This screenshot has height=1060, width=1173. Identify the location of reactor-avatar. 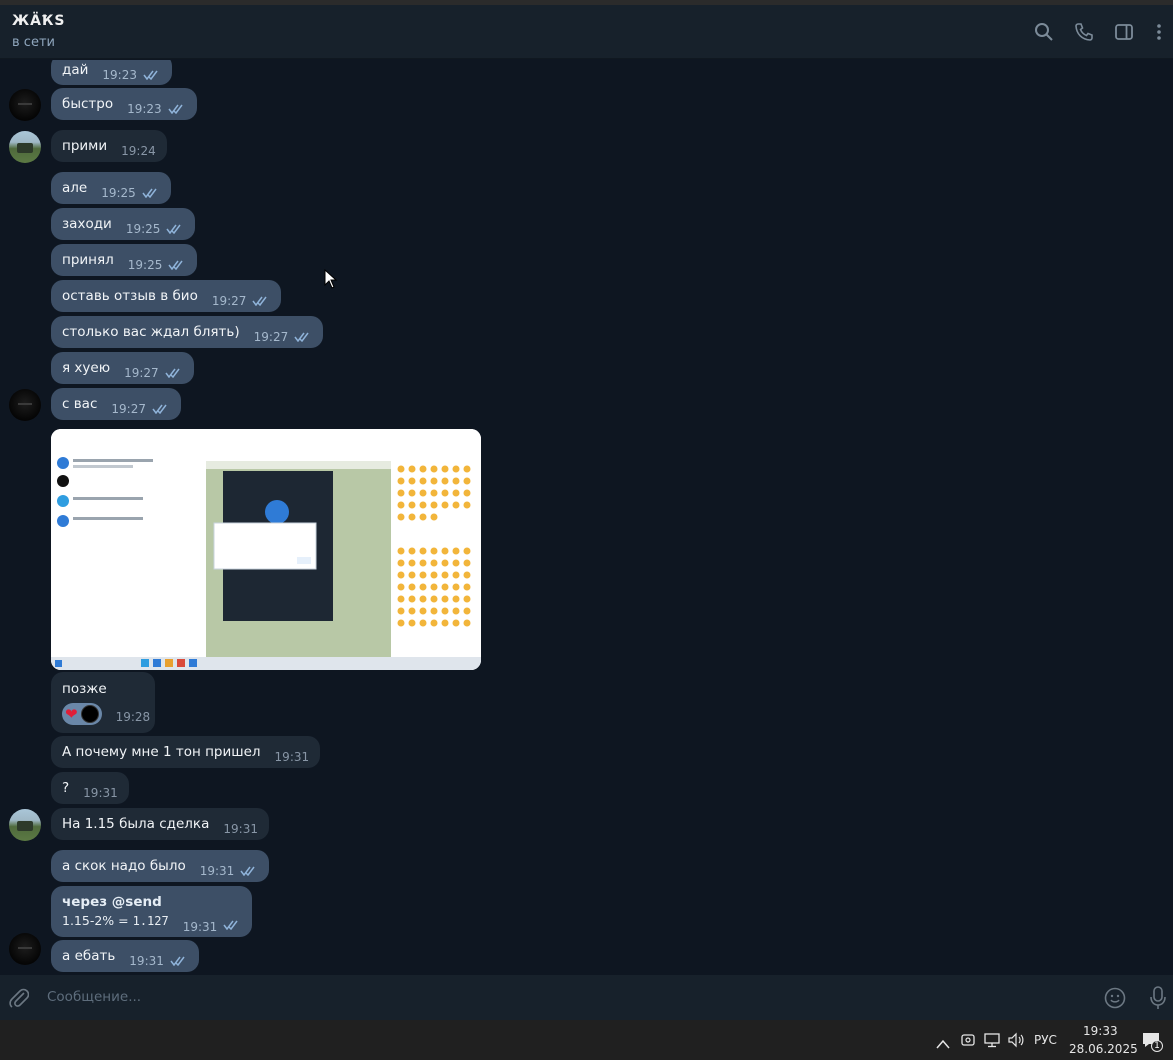
(89, 713).